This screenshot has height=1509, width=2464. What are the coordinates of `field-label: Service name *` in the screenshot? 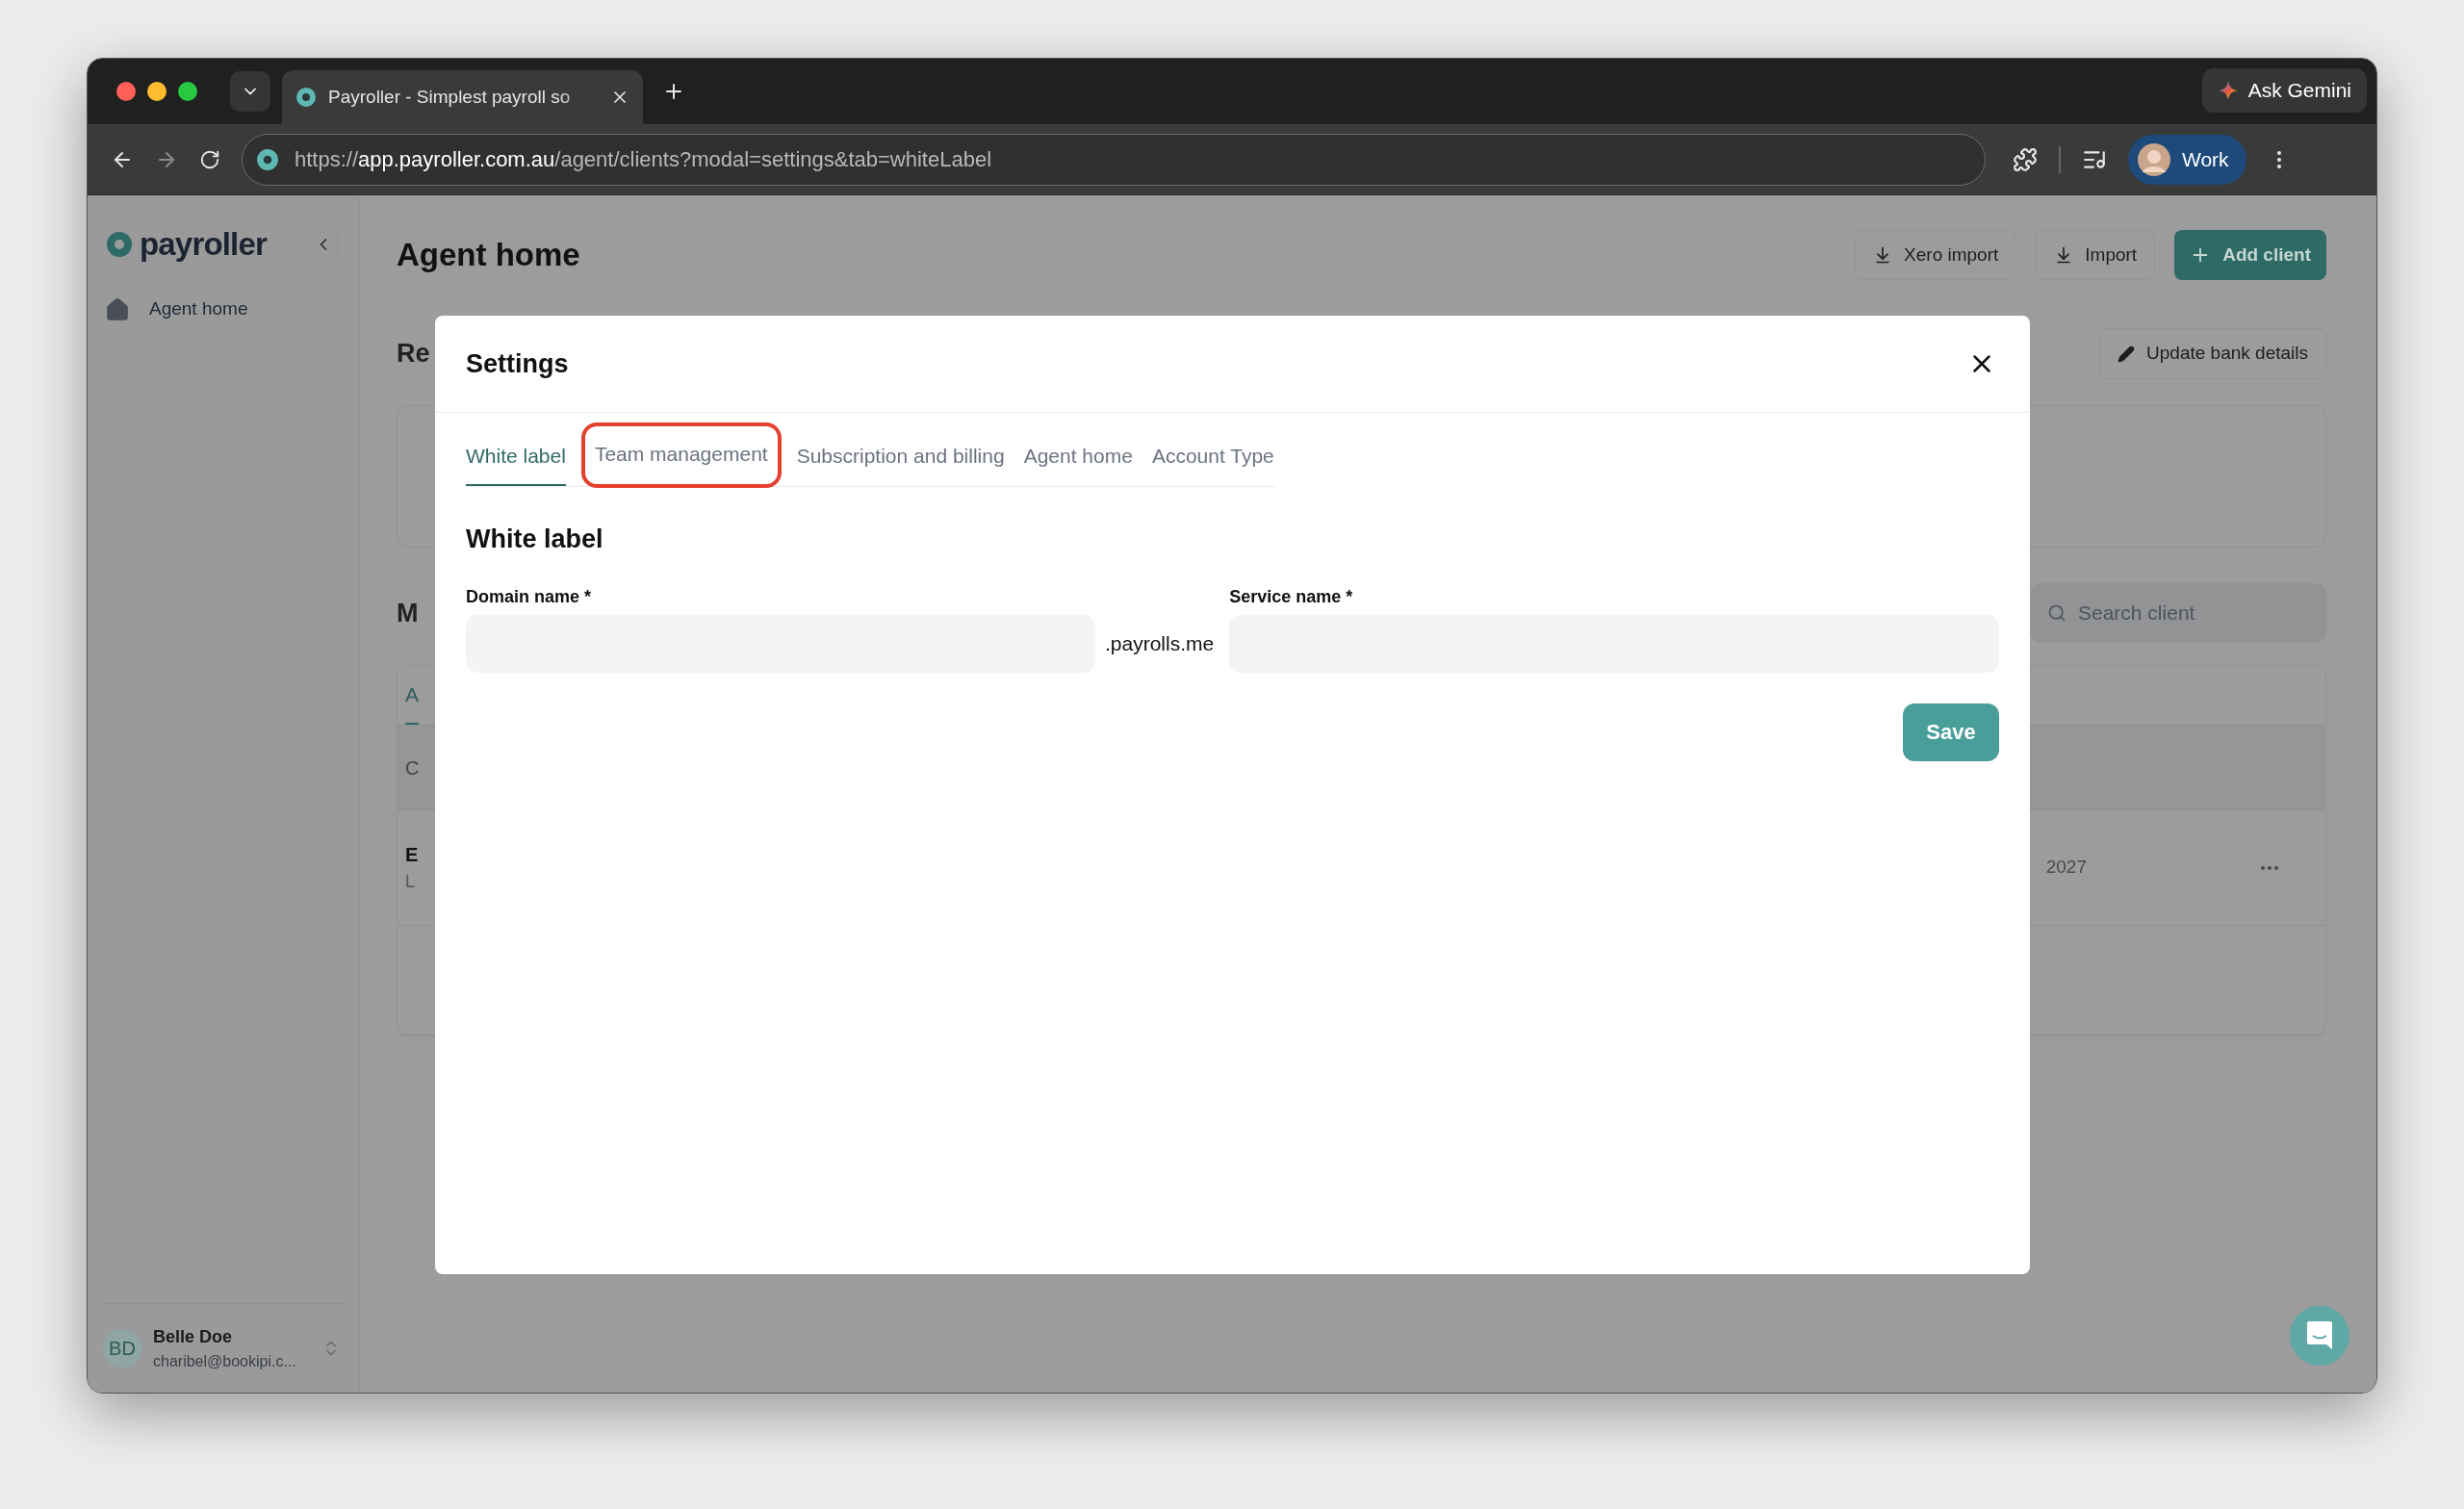 It's located at (1291, 596).